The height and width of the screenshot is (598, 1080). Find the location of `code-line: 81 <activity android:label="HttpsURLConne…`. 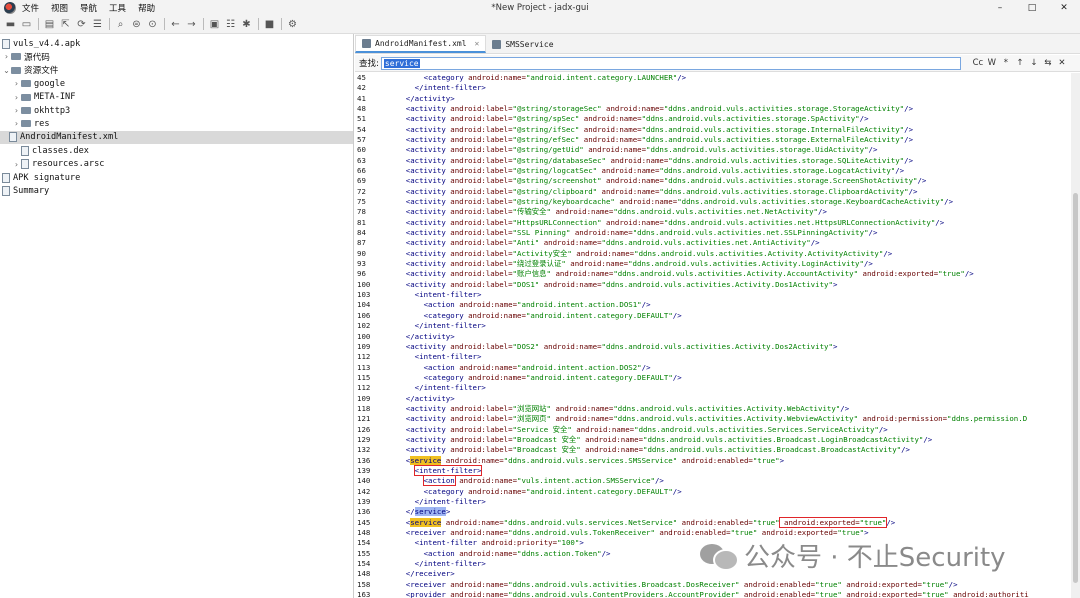

code-line: 81 <activity android:label="HttpsURLConne… is located at coordinates (712, 223).